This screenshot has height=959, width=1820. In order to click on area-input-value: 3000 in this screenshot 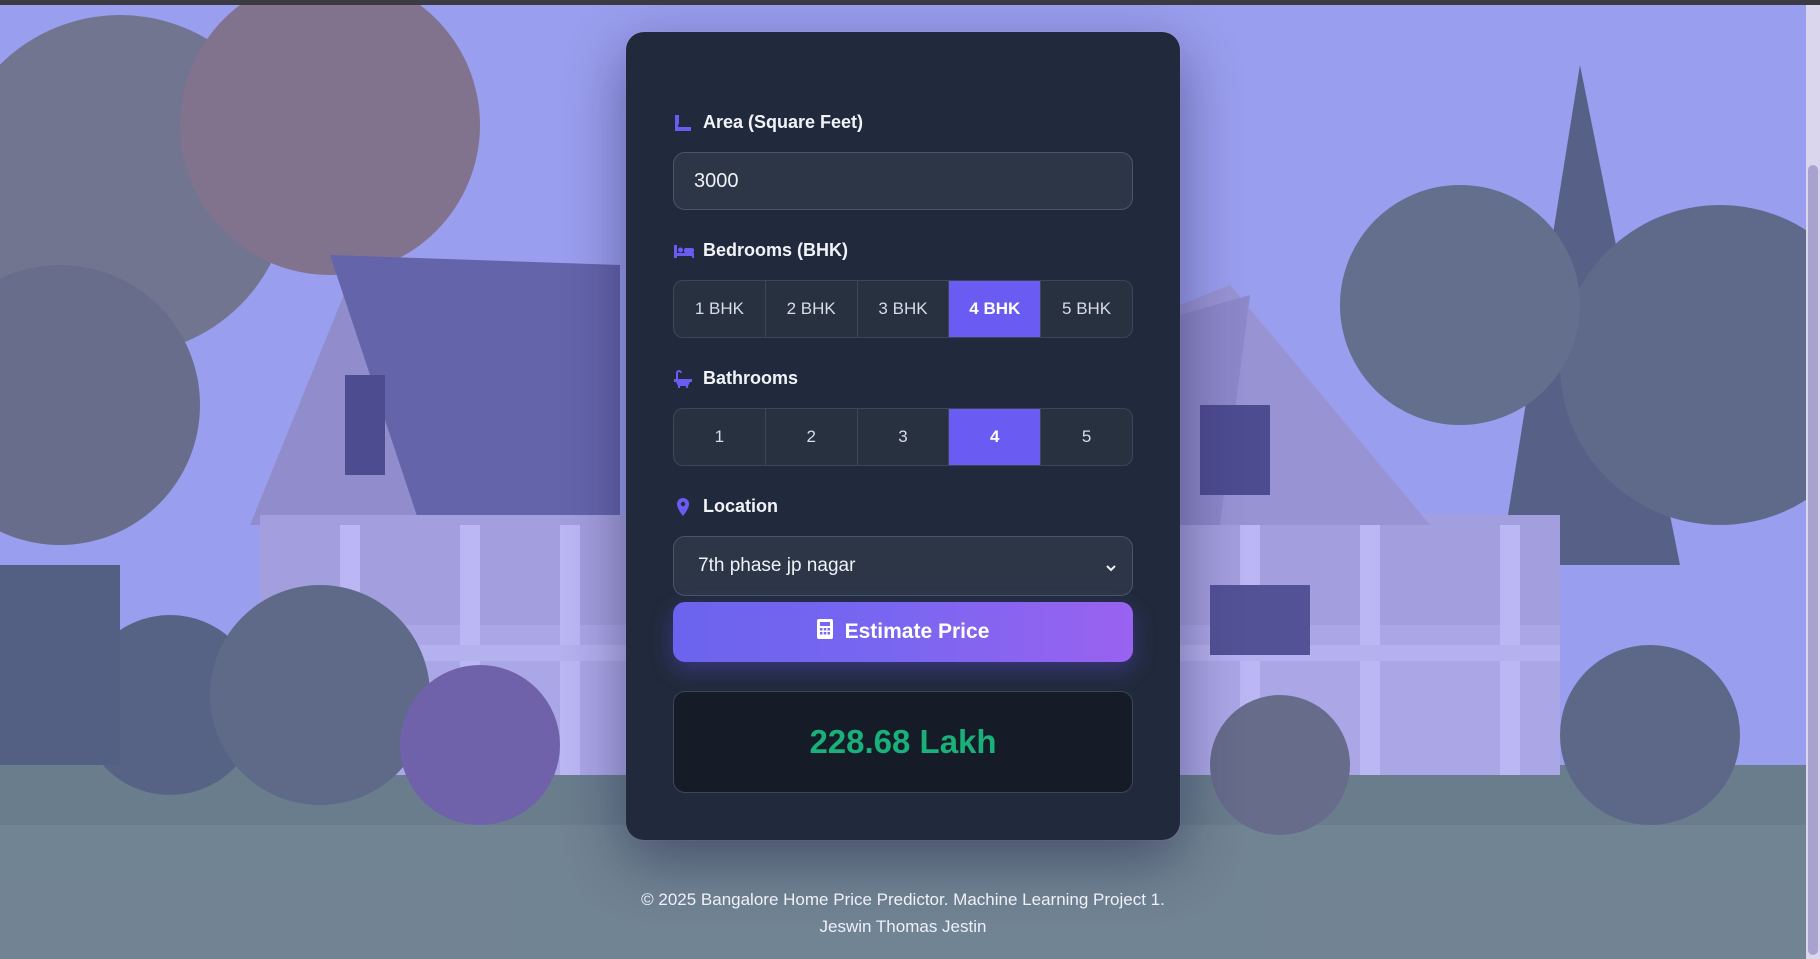, I will do `click(716, 180)`.